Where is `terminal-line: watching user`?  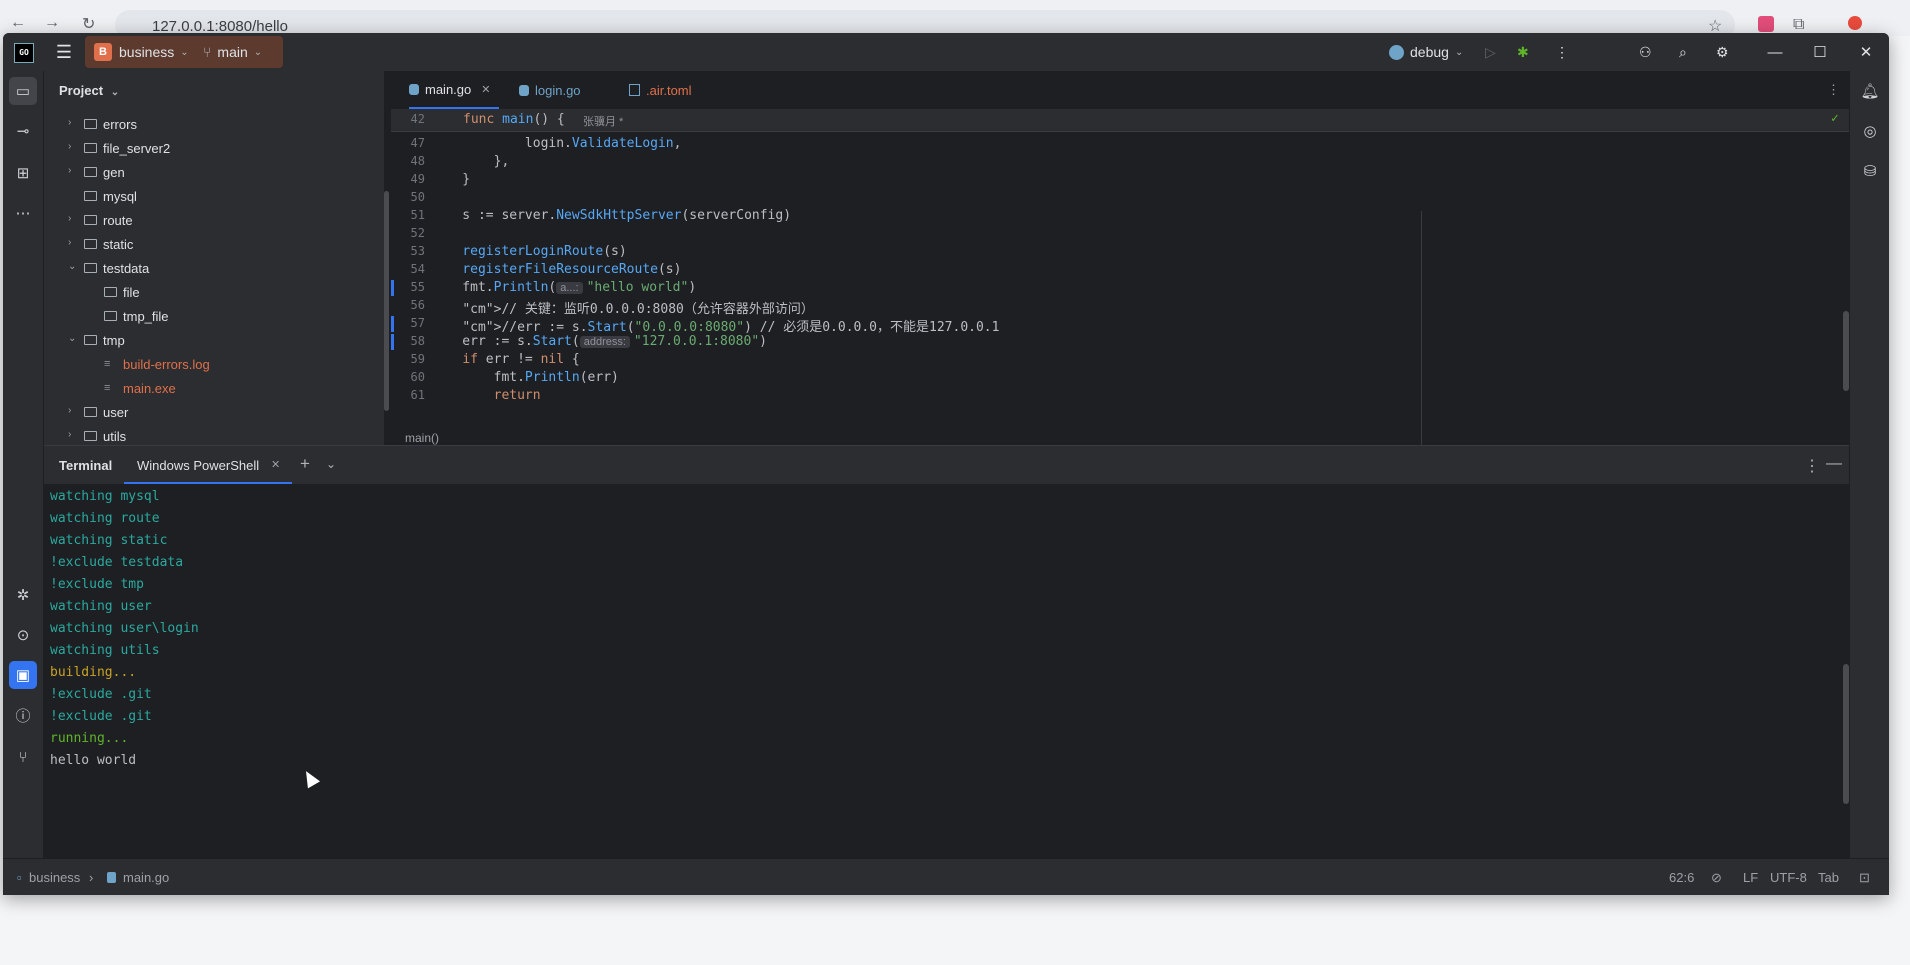
terminal-line: watching user is located at coordinates (101, 606).